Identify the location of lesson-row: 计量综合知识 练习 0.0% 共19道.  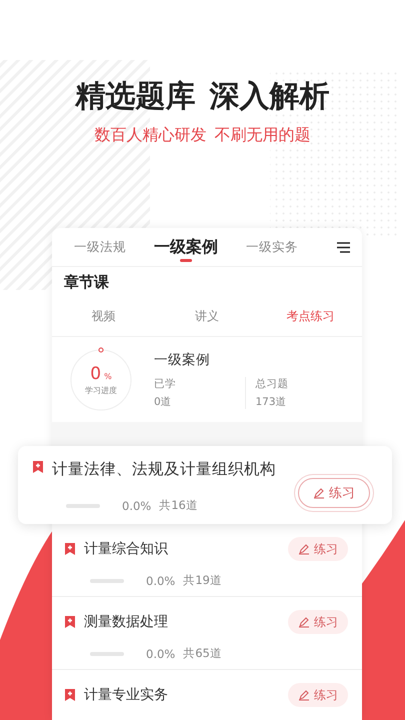
(207, 560).